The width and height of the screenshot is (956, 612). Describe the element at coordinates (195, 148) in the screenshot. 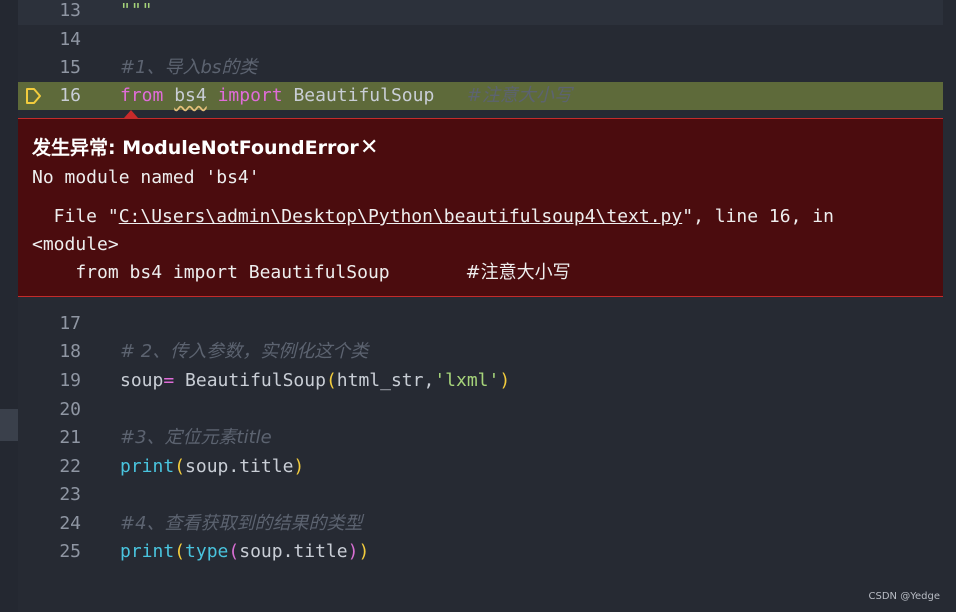

I see `exception-title: 发生异常: ModuleNotFoundError` at that location.